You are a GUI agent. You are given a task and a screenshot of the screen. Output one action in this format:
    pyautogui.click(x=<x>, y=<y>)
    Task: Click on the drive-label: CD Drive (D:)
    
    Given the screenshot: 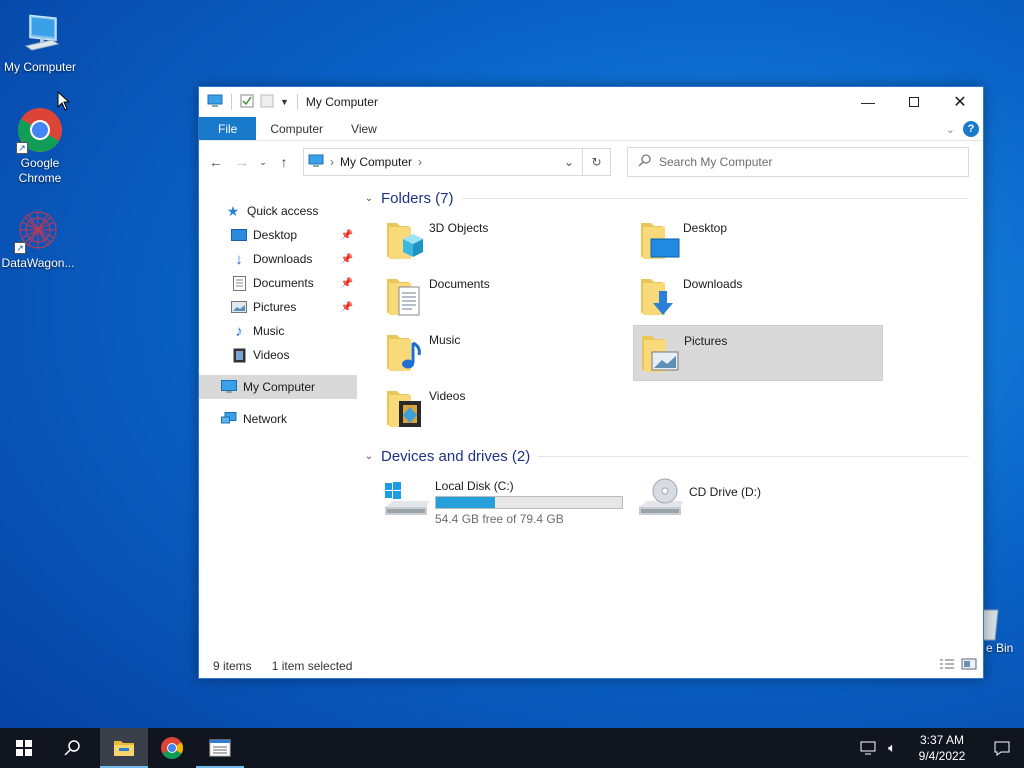 What is the action you would take?
    pyautogui.click(x=725, y=492)
    